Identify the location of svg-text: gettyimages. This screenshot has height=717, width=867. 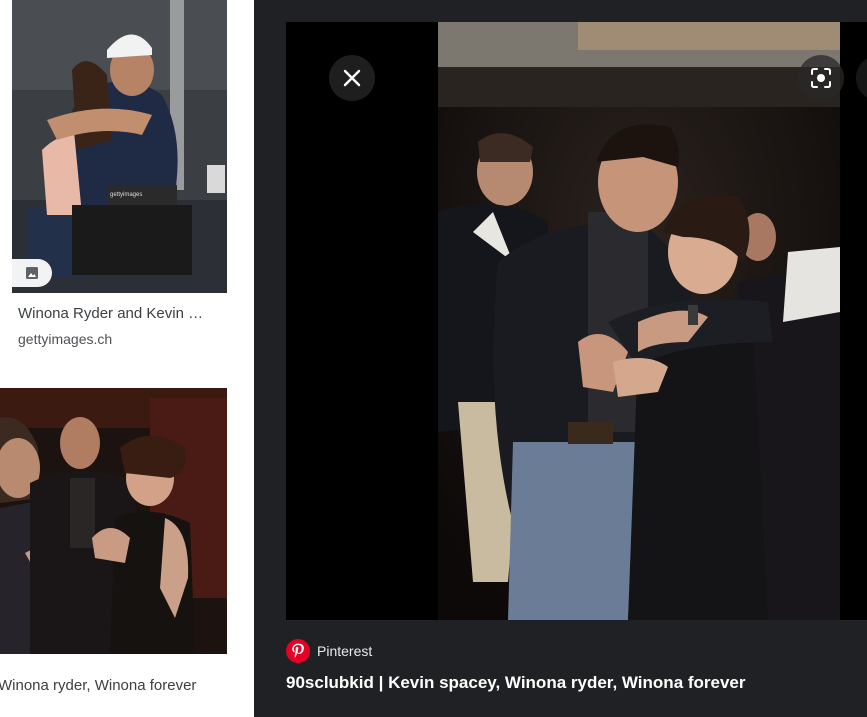
(126, 195).